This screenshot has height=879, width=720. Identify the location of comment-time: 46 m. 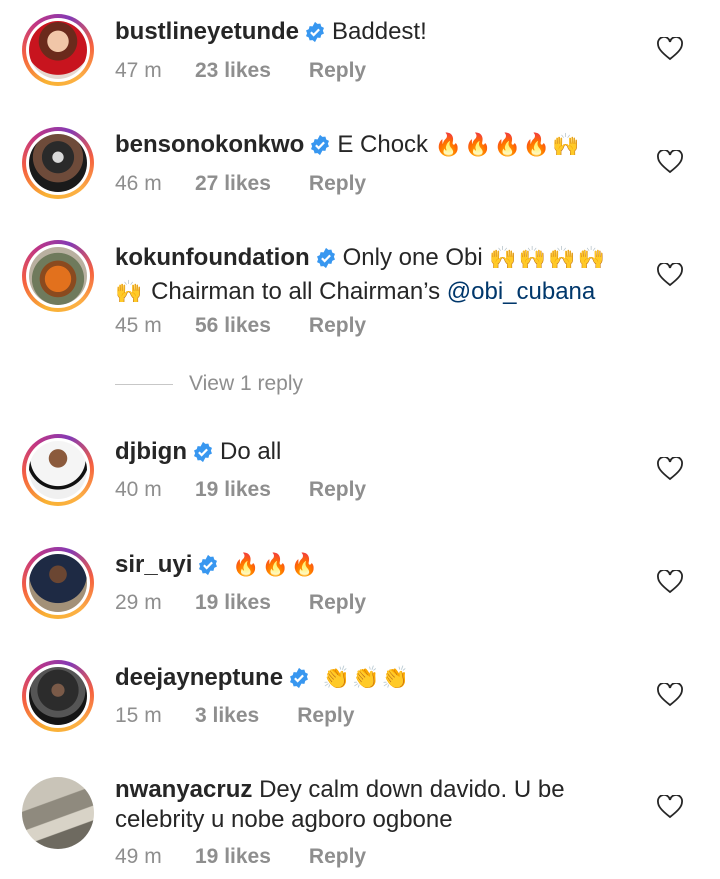
(138, 183).